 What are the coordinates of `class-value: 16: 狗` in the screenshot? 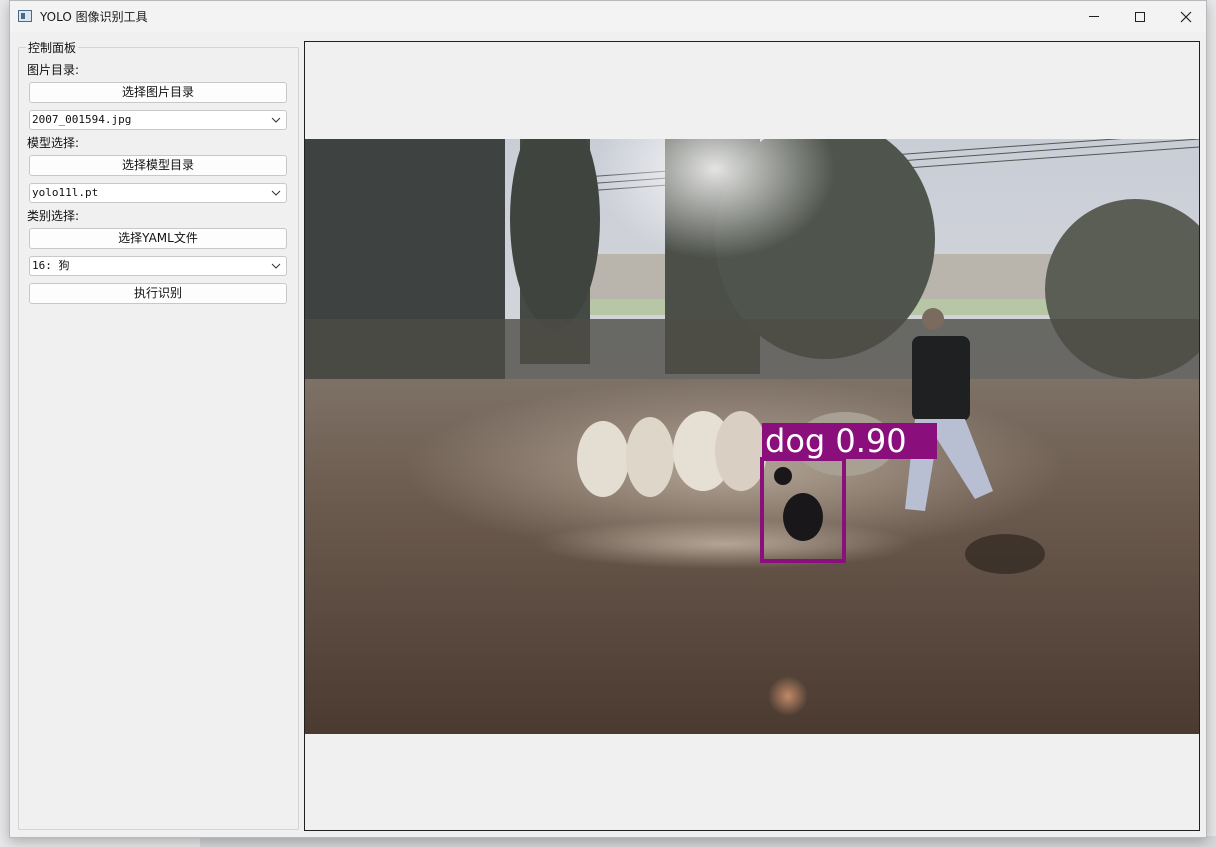 It's located at (51, 265).